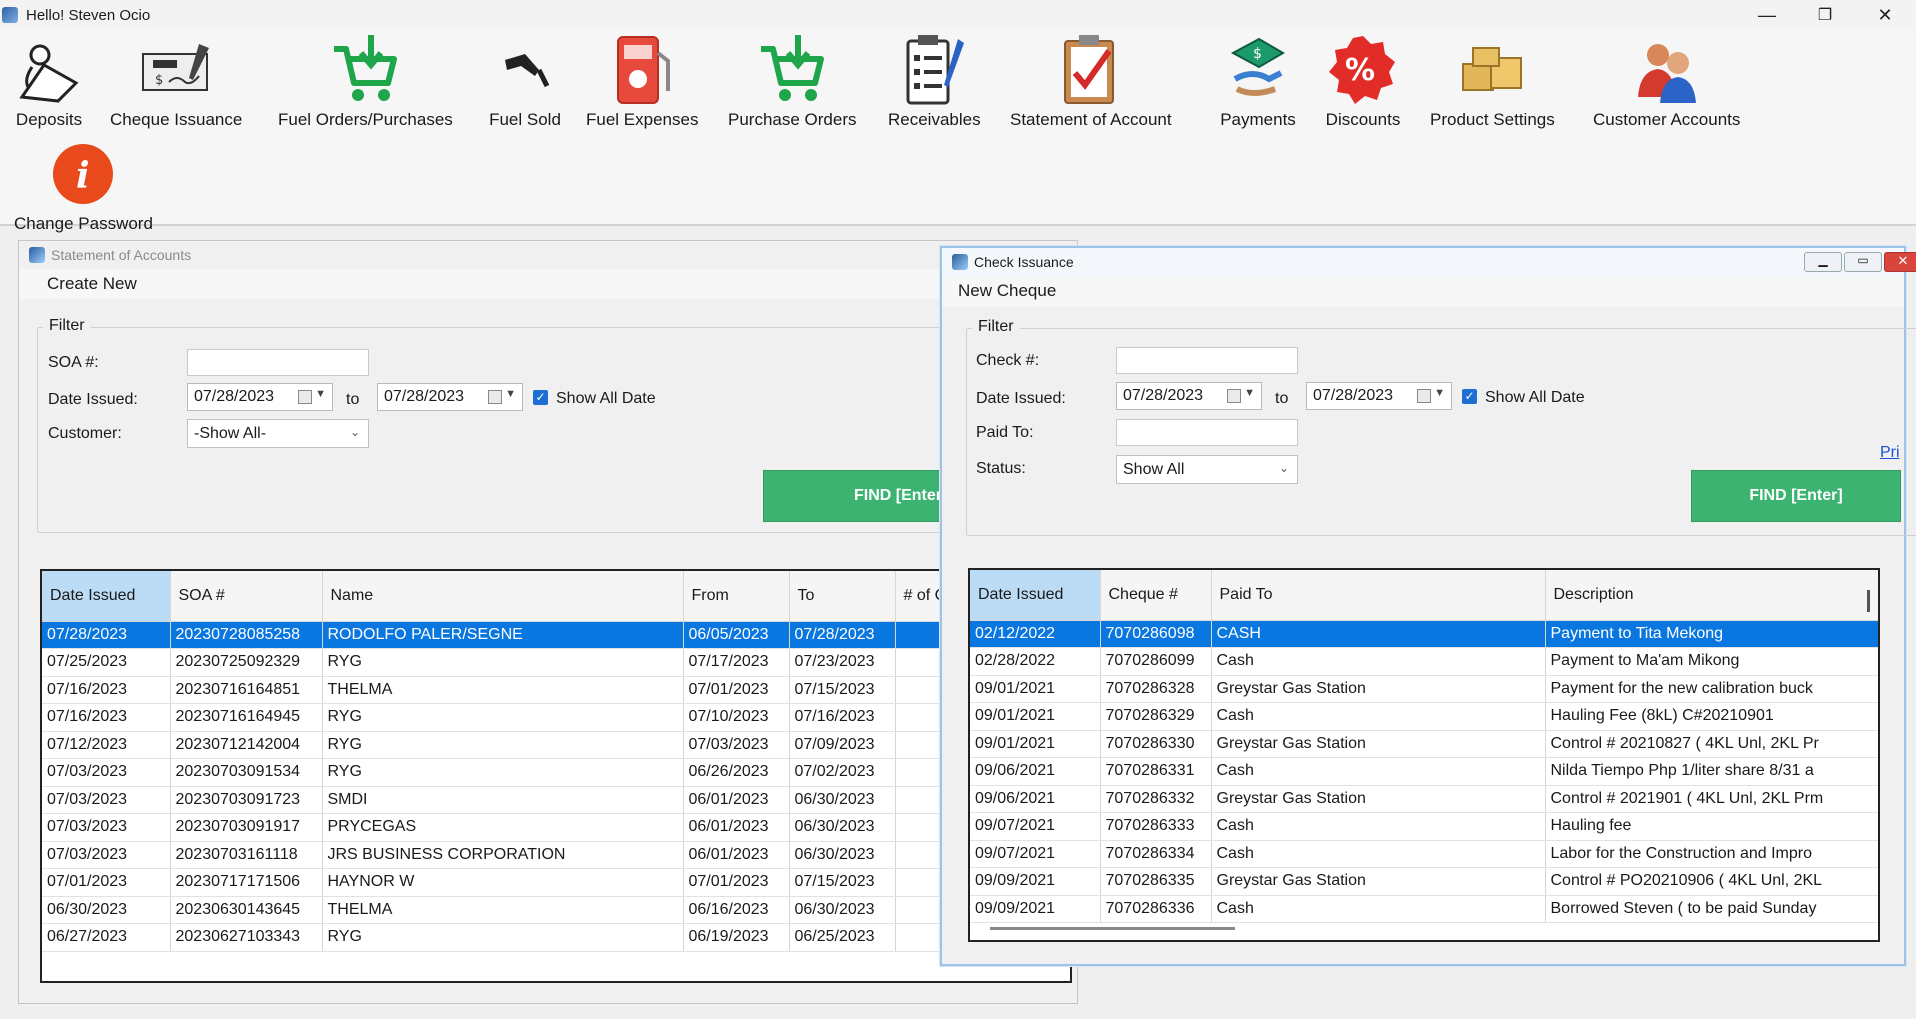 Image resolution: width=1916 pixels, height=1019 pixels. I want to click on soa-table-cell: 06/26/2023, so click(736, 772).